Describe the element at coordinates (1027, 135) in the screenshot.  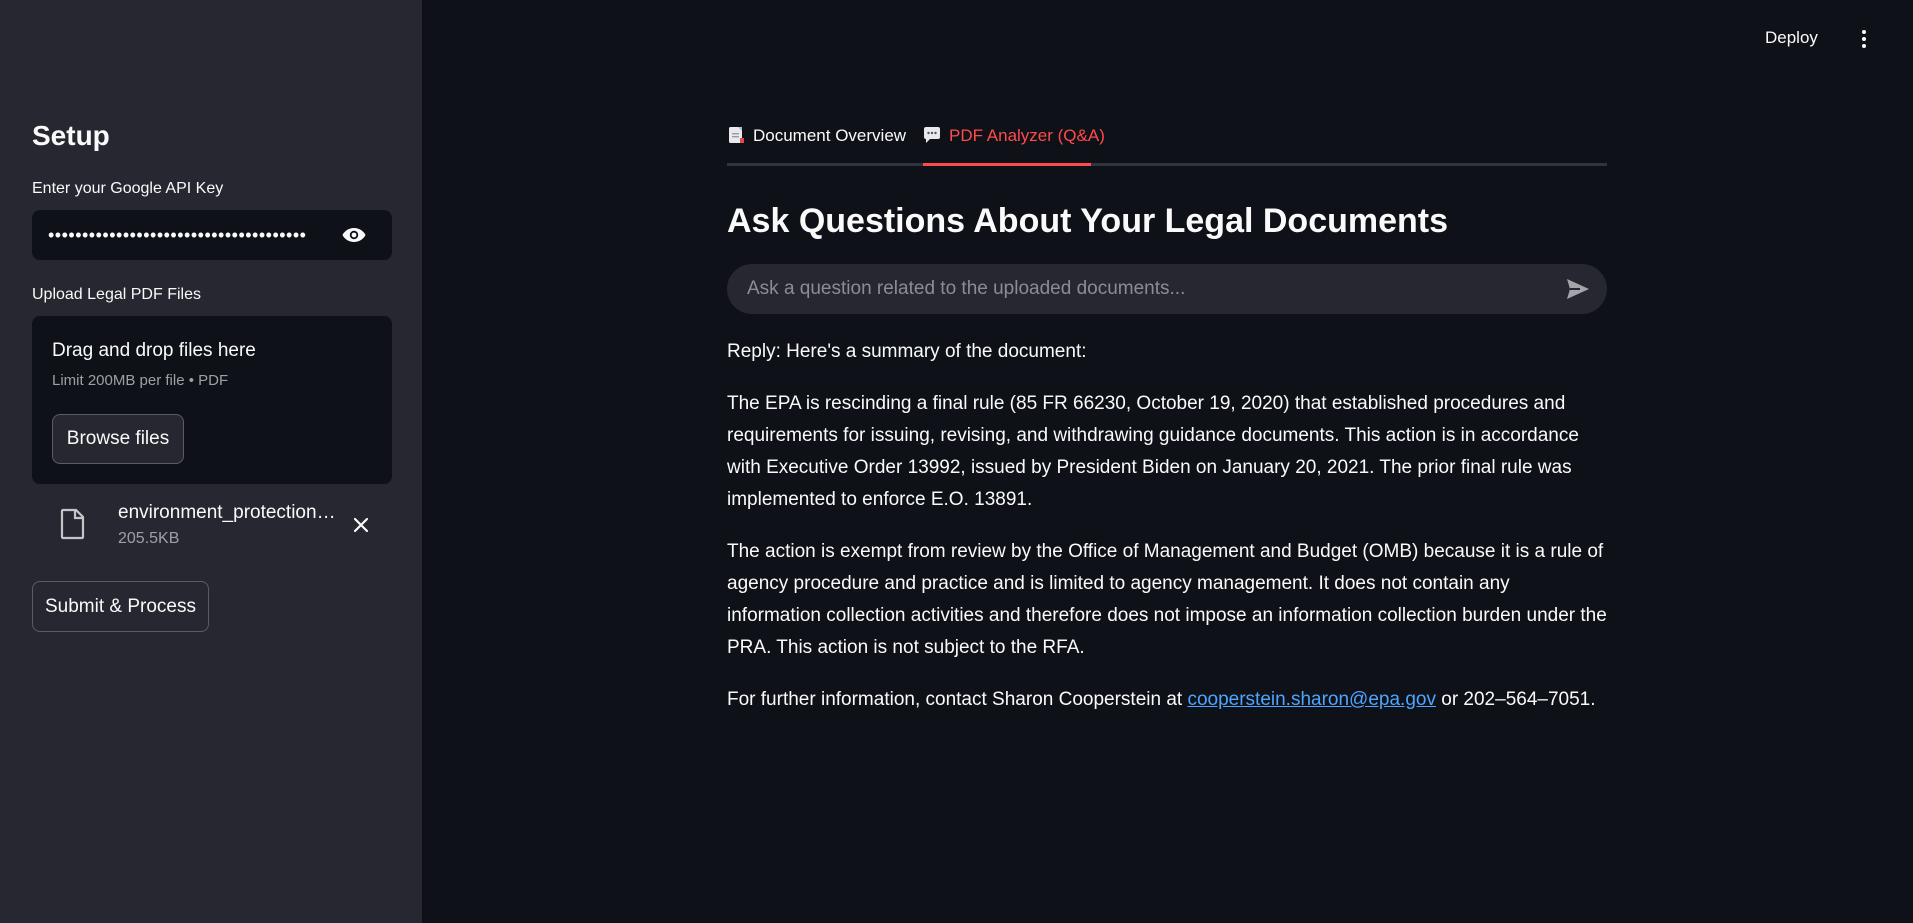
I see `tab-label: PDF Analyzer (Q&A)` at that location.